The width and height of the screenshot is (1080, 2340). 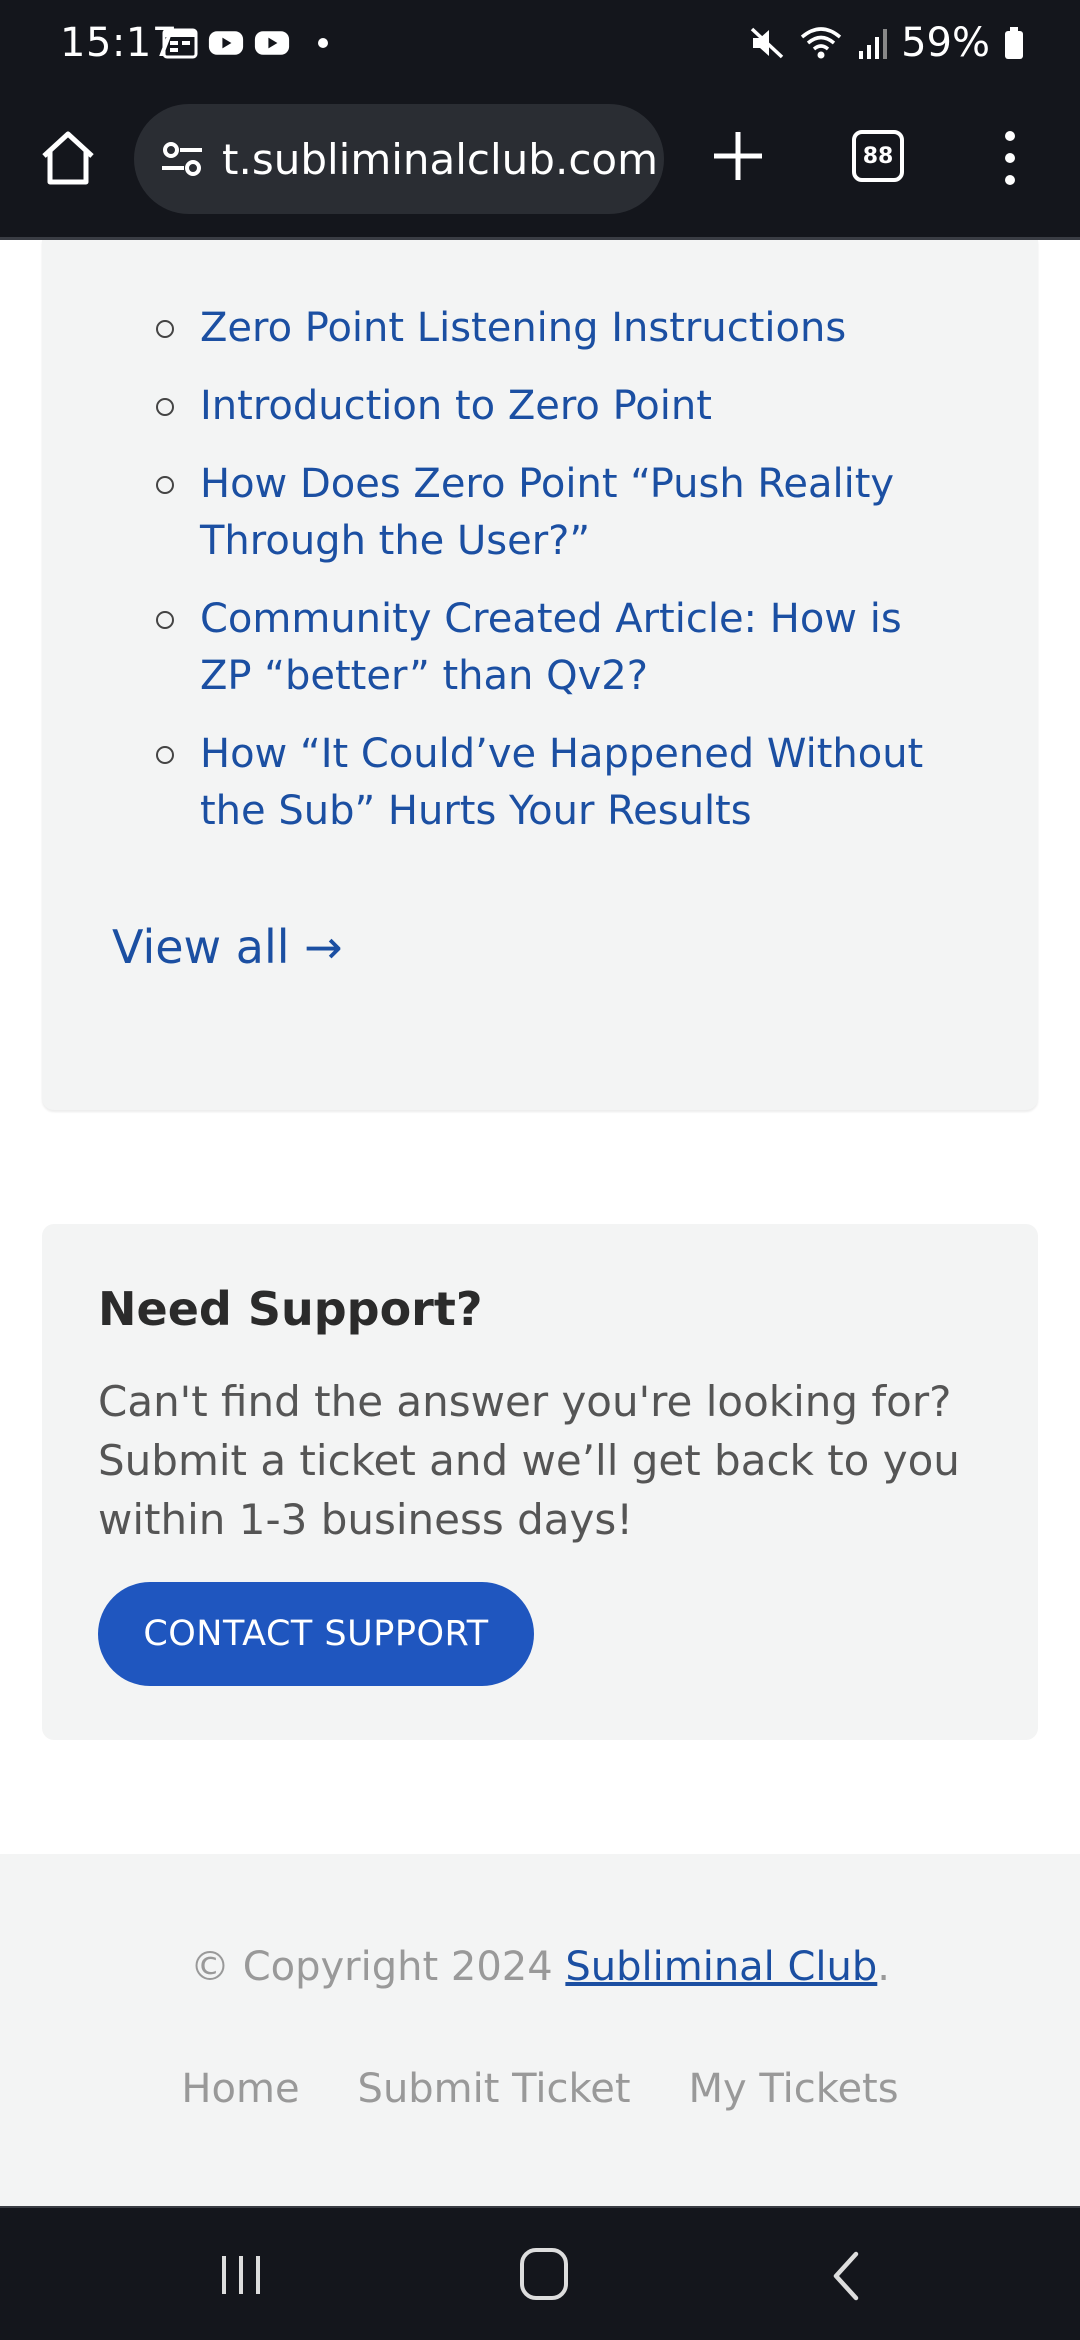 What do you see at coordinates (544, 2274) in the screenshot?
I see `home-nav-icon` at bounding box center [544, 2274].